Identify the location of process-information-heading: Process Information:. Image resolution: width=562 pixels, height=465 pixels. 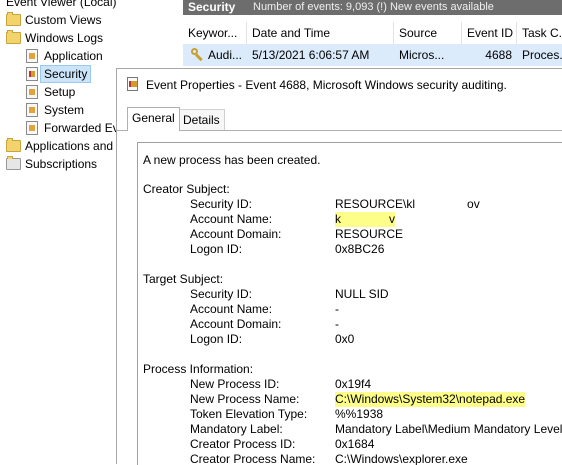
(198, 369).